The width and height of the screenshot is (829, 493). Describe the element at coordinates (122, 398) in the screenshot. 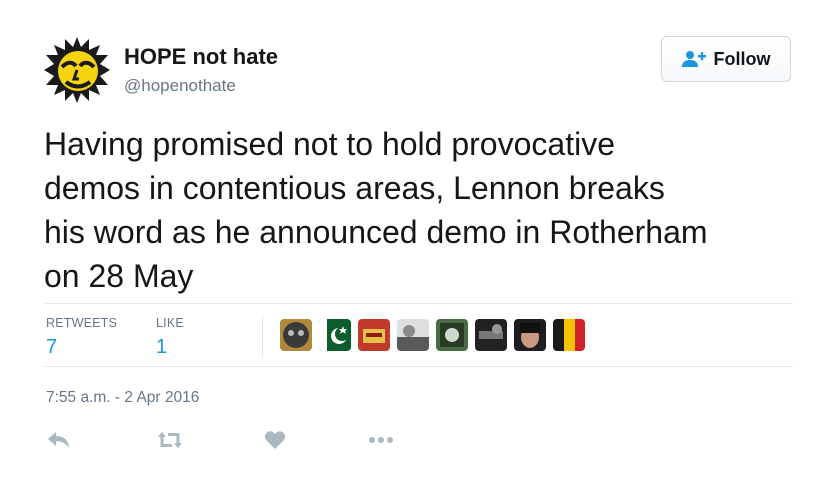

I see `tweet-timestamp: 7:55 a.m. - 2 Apr 2016` at that location.